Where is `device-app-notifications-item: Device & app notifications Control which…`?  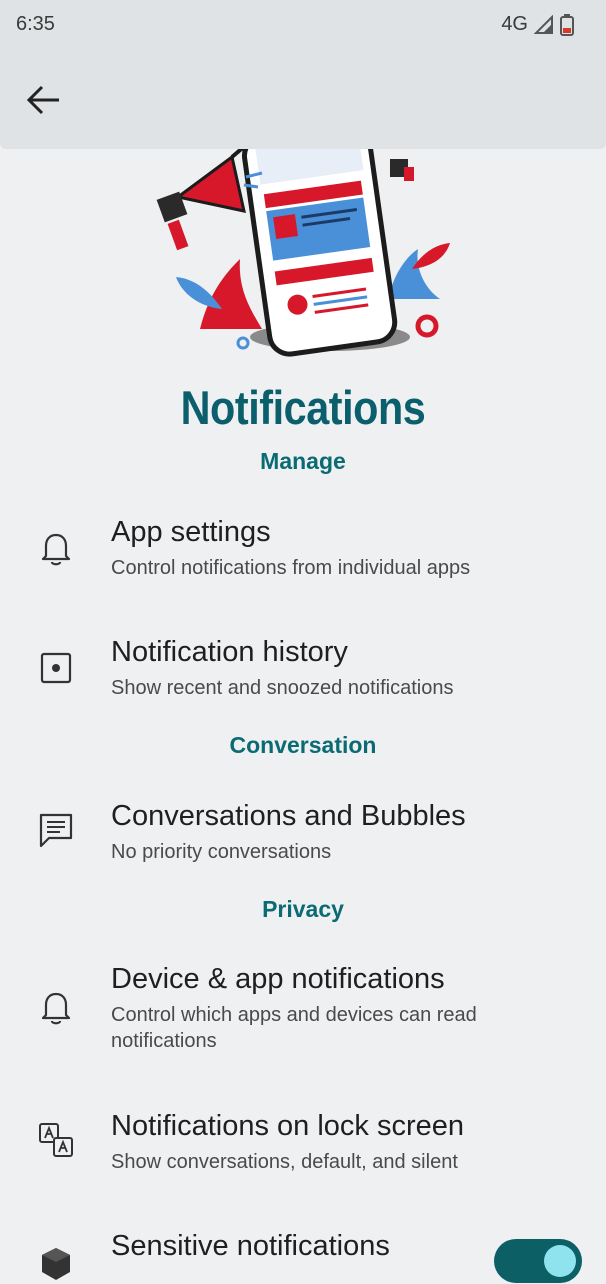
device-app-notifications-item: Device & app notifications Control which… is located at coordinates (303, 1010).